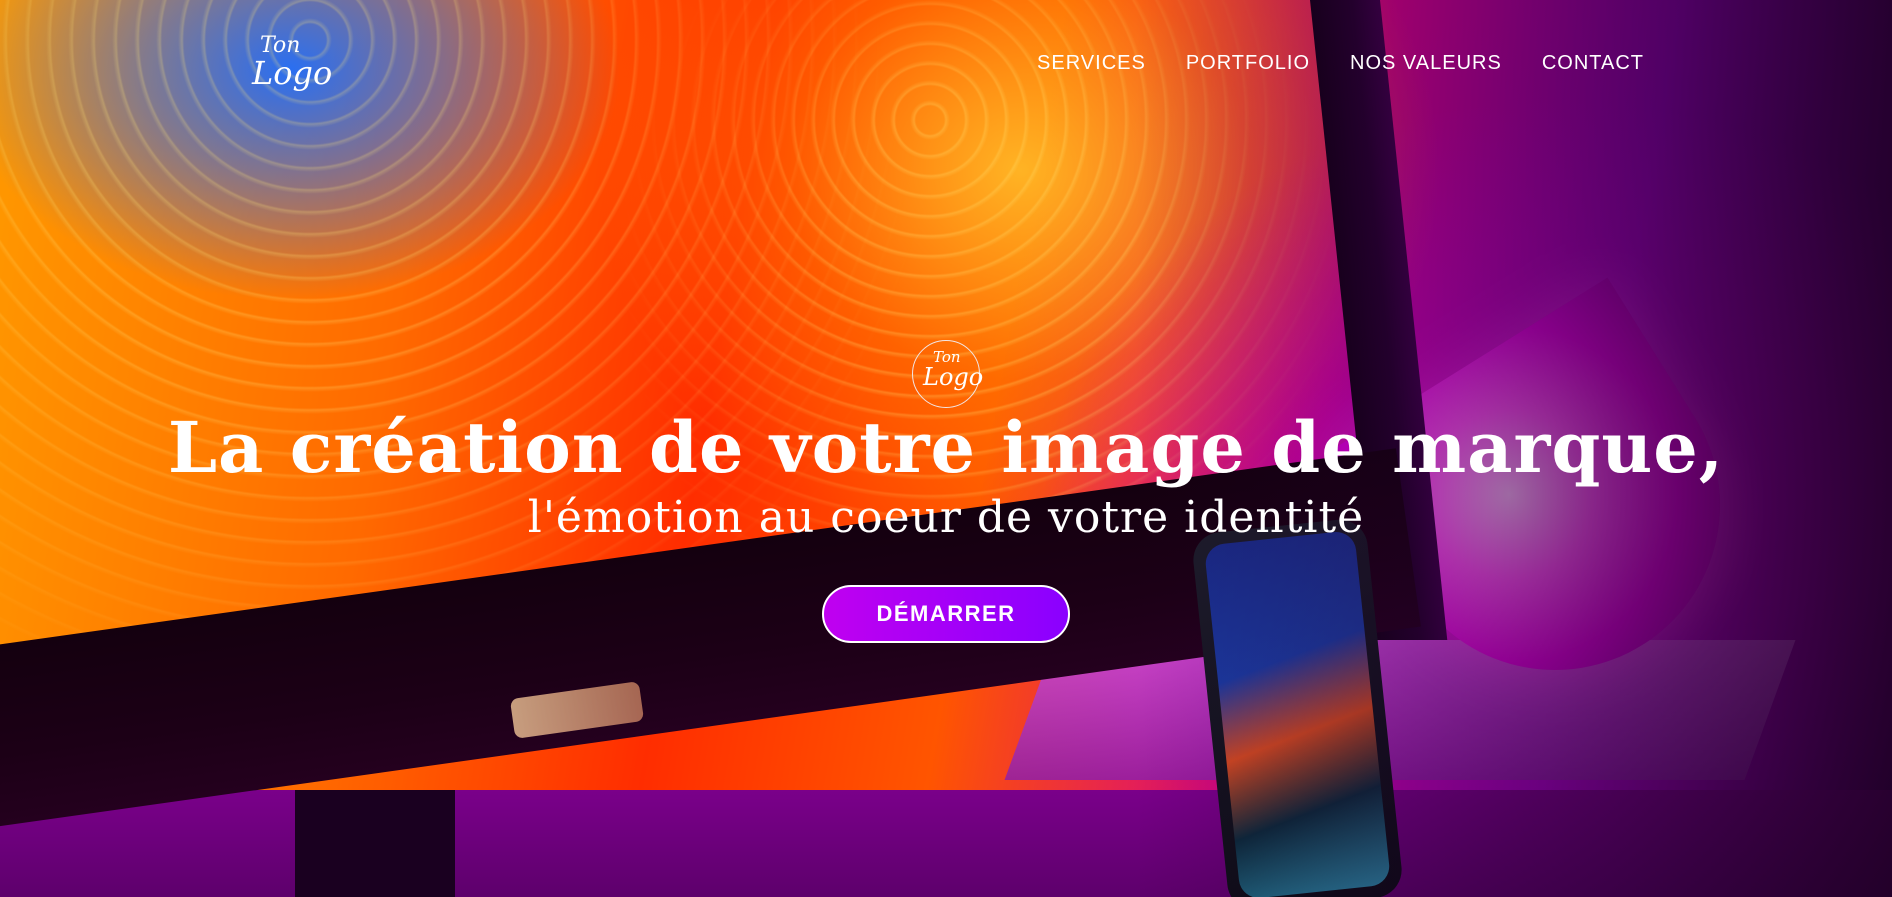 The width and height of the screenshot is (1892, 897). Describe the element at coordinates (953, 377) in the screenshot. I see `hero-emblem-bottom: Logo` at that location.